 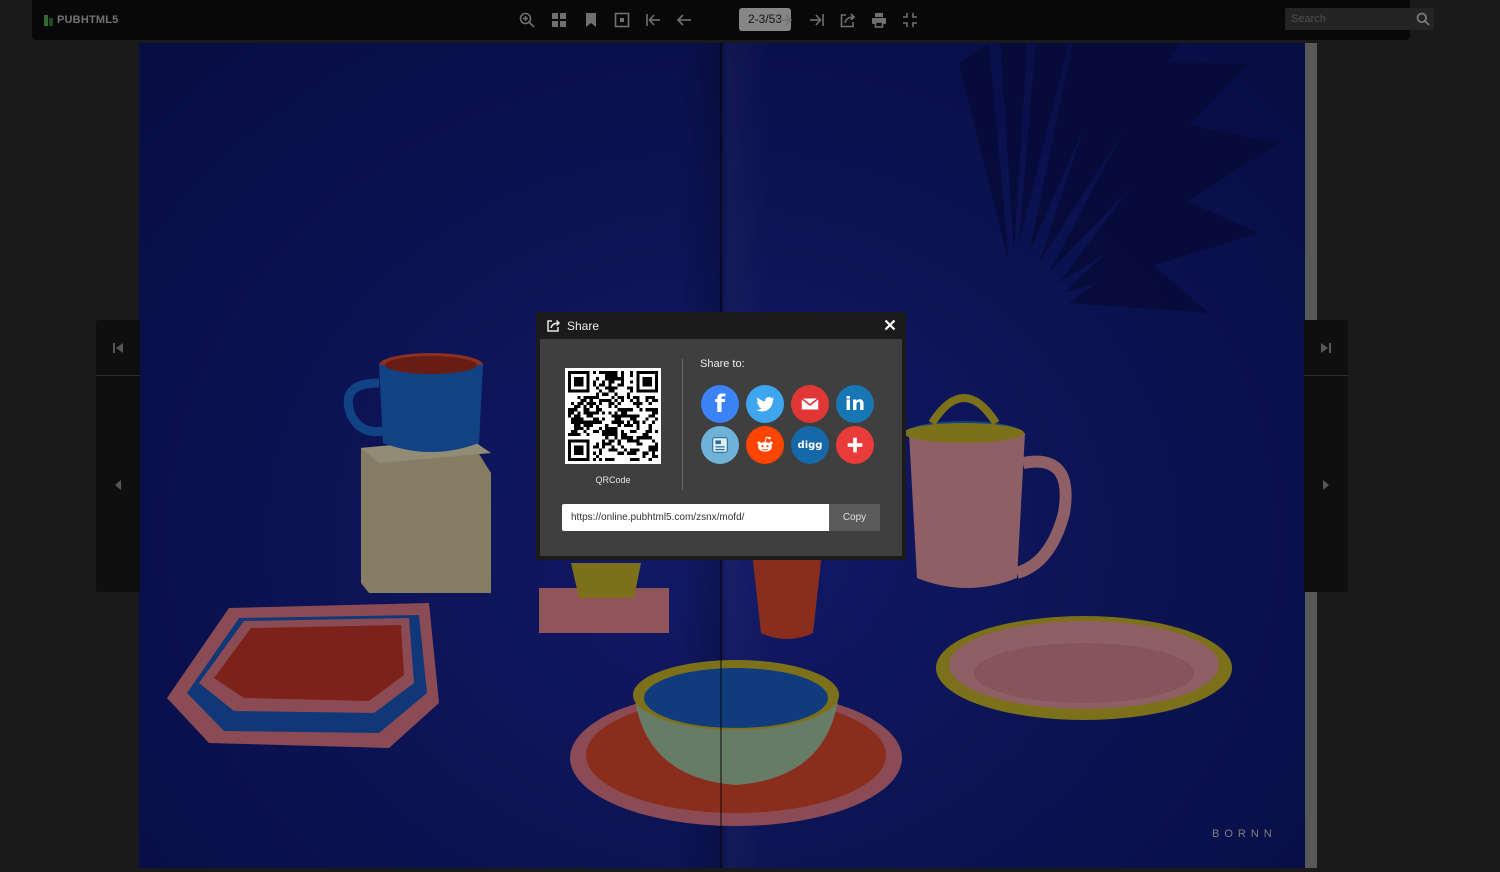 I want to click on linkedin-share-button: in, so click(x=855, y=404).